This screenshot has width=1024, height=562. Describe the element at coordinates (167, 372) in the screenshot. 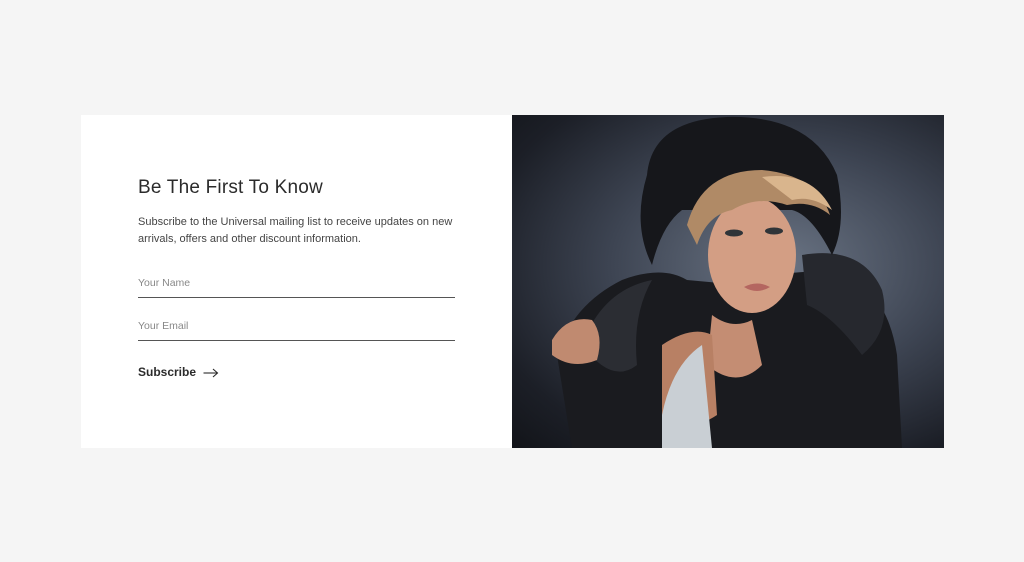

I see `subscribe-label: Subscribe` at that location.